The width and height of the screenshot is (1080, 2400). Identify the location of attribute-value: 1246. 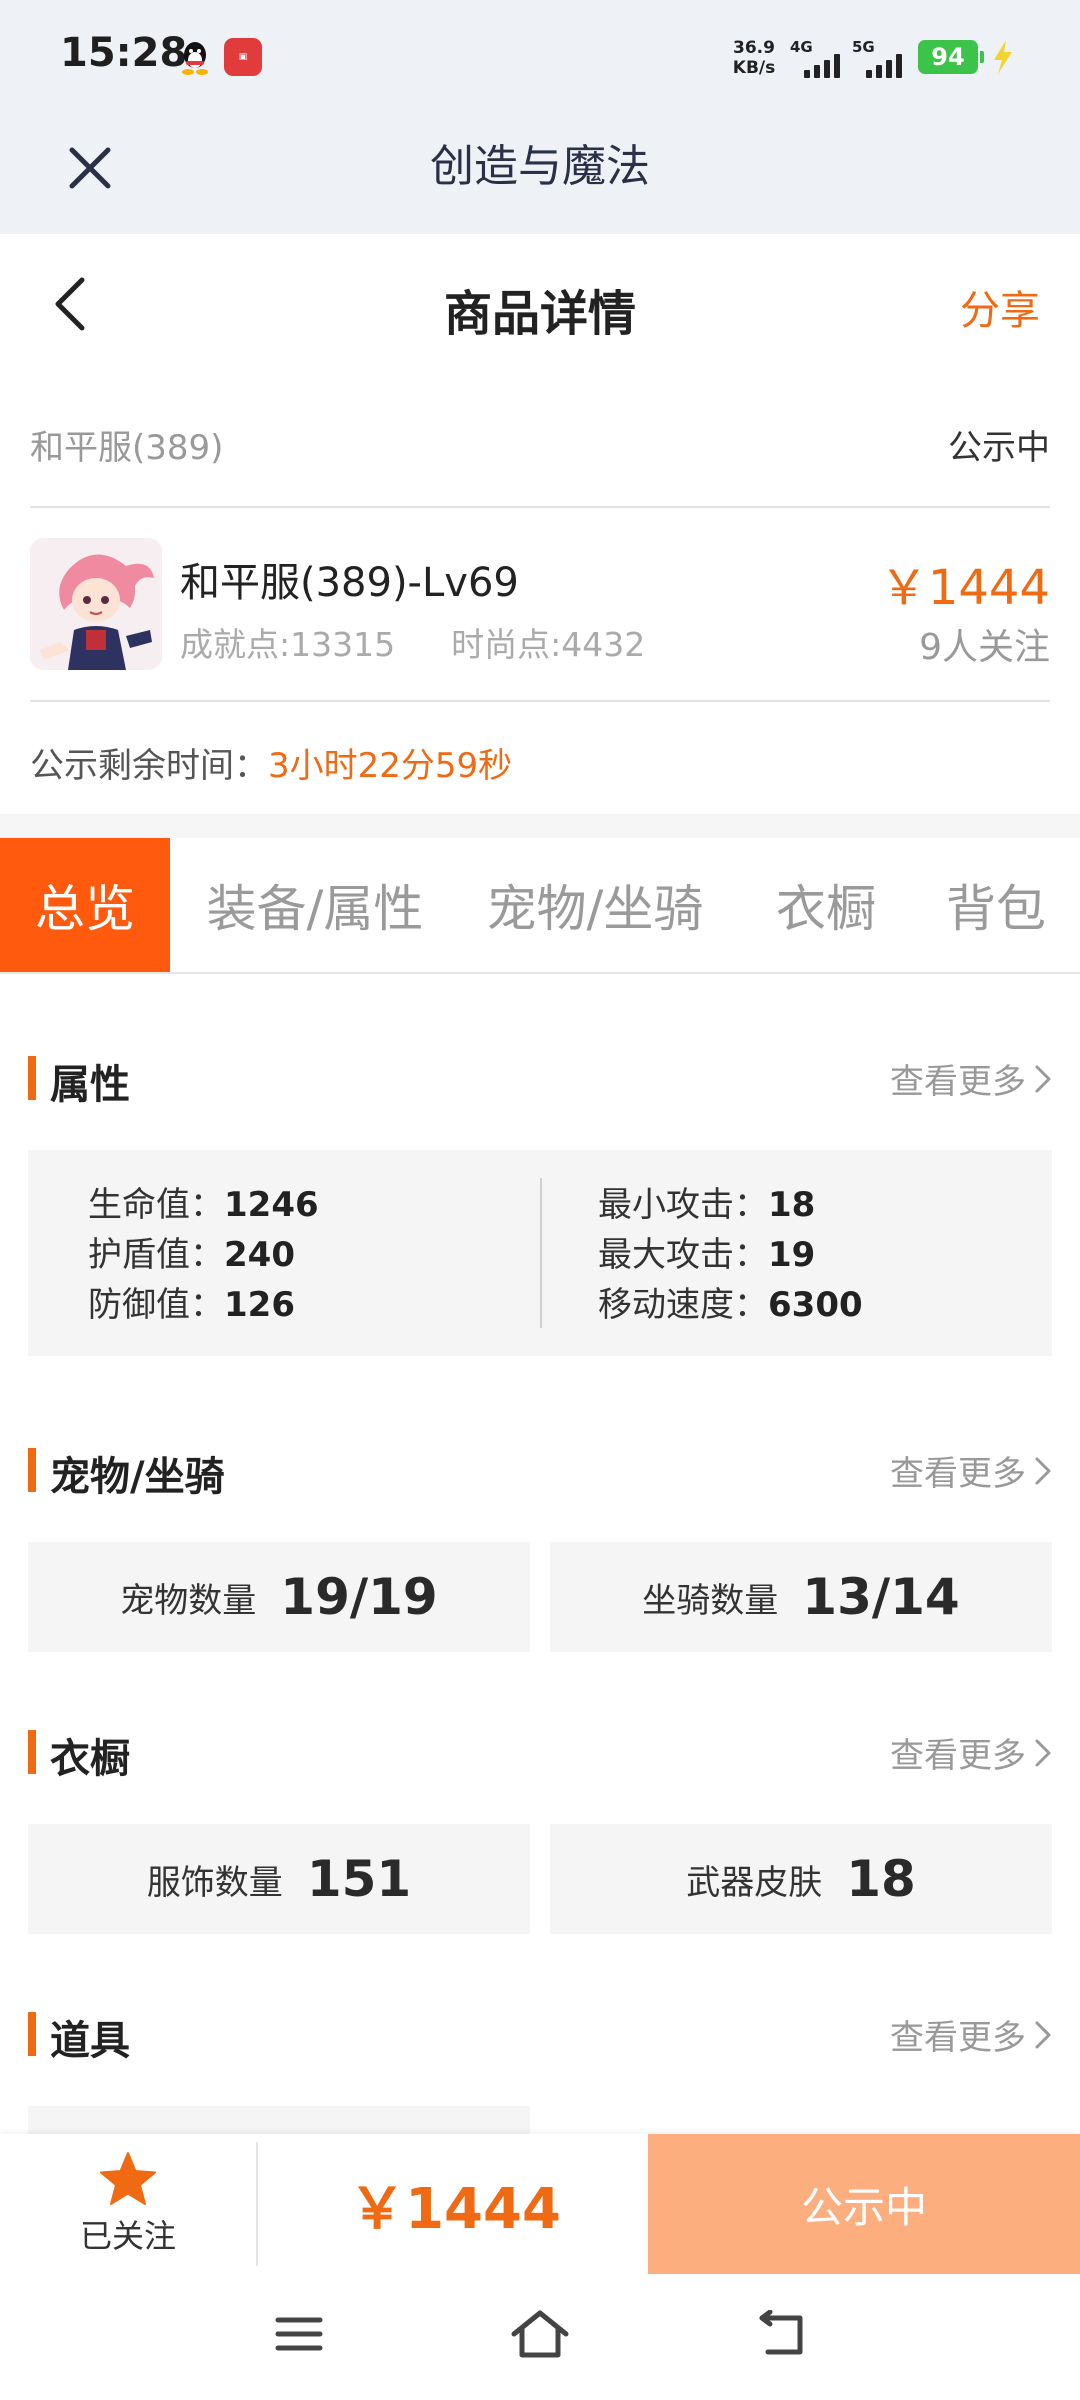
(271, 1205).